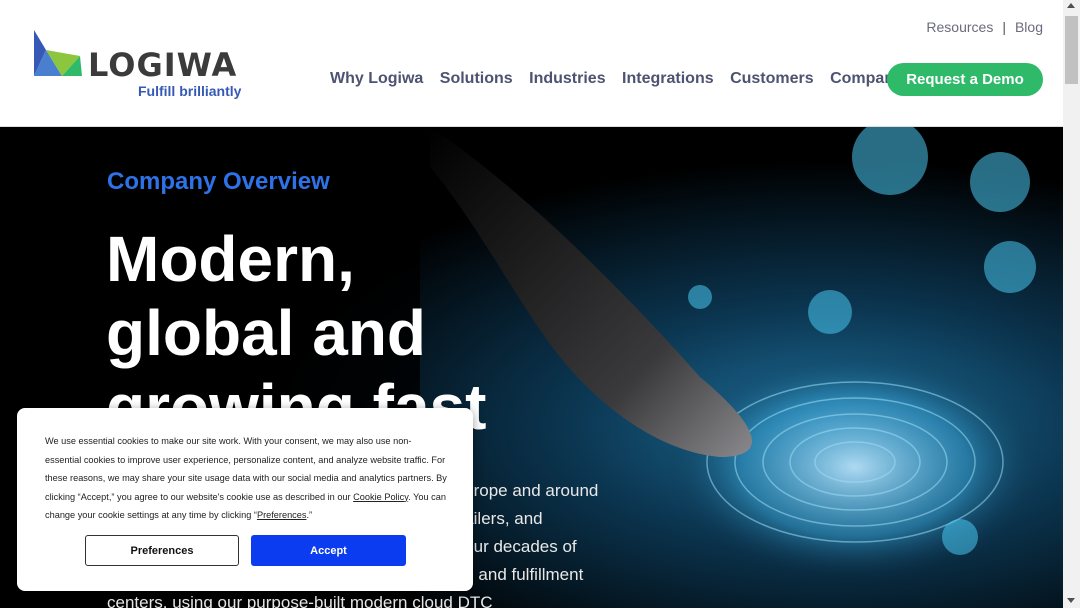 The image size is (1080, 608). What do you see at coordinates (668, 79) in the screenshot?
I see `nav-integrations: Integrations` at bounding box center [668, 79].